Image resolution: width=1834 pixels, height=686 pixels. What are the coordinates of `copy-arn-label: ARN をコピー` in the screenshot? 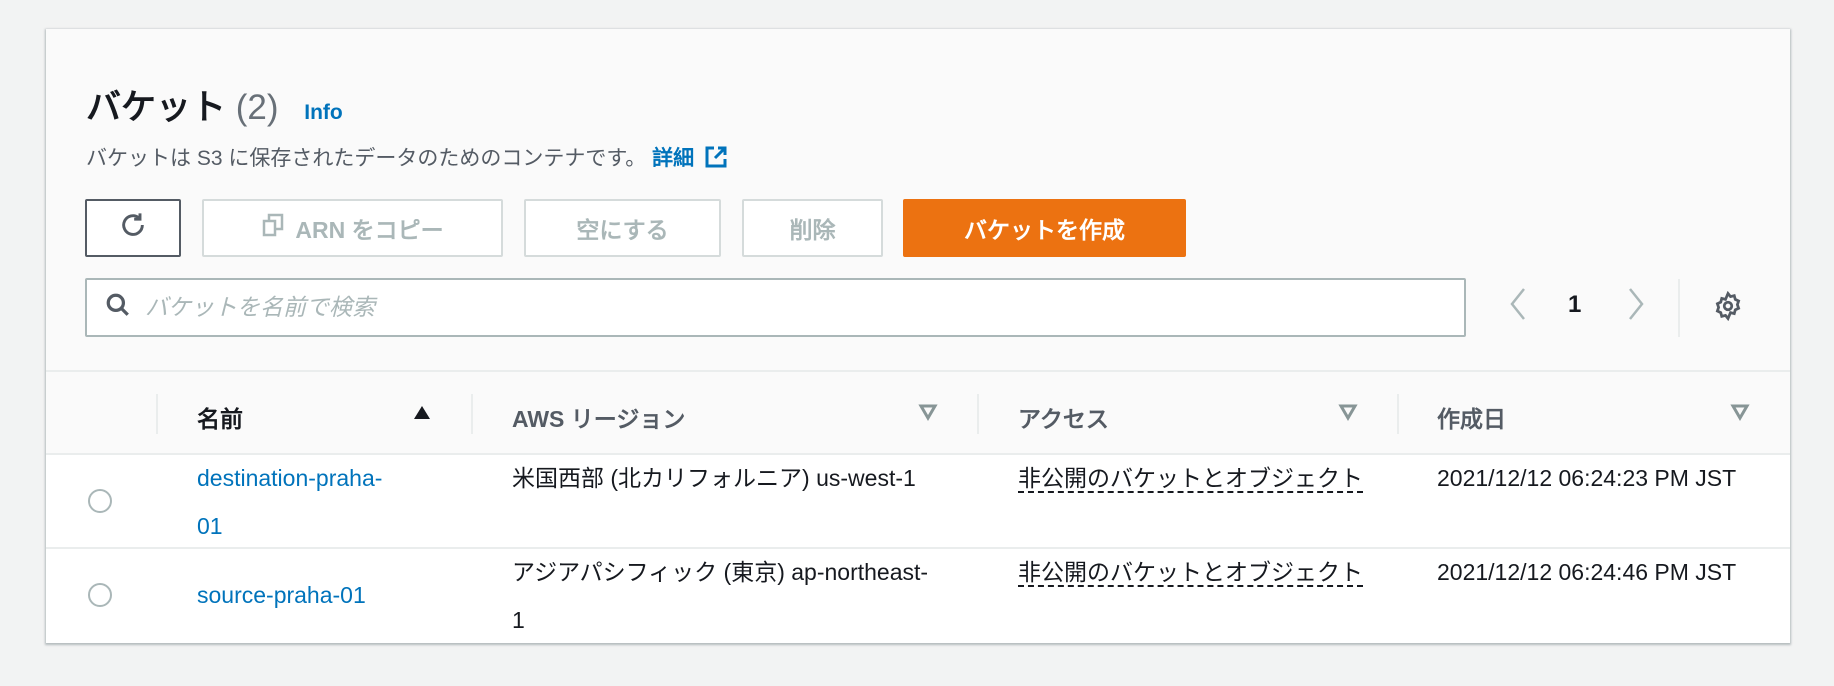 It's located at (369, 230).